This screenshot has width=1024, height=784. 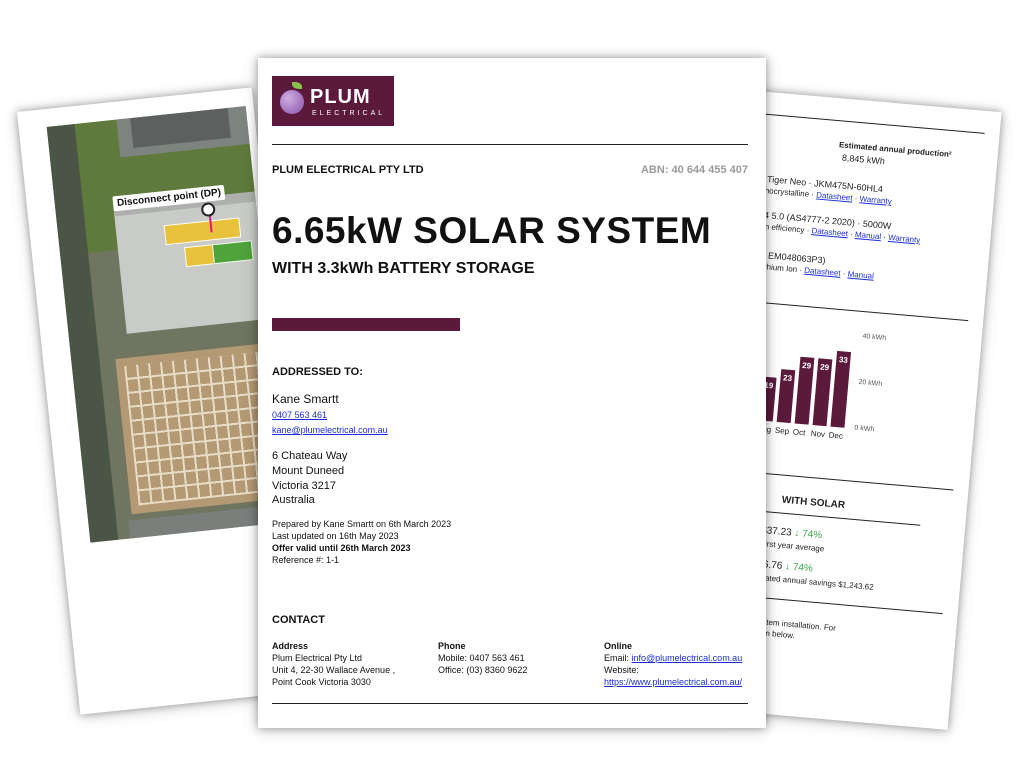 What do you see at coordinates (168, 324) in the screenshot?
I see `aerial-map: Disconnect point (DP)` at bounding box center [168, 324].